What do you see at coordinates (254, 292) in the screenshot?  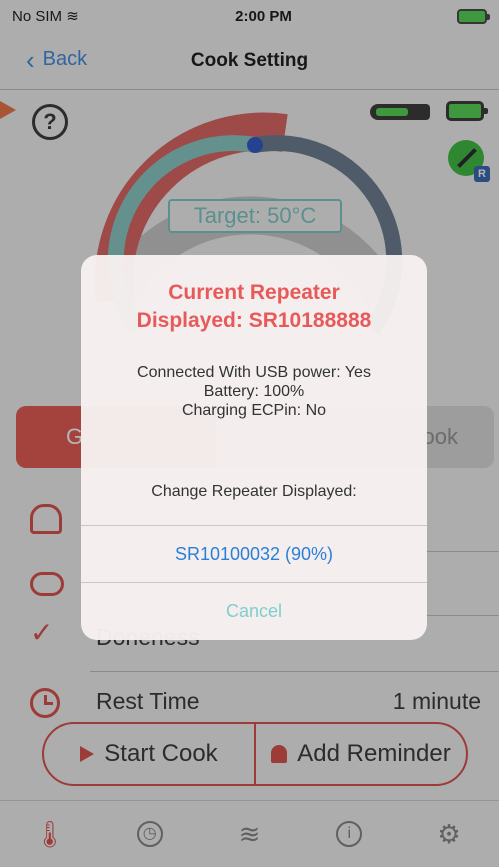 I see `alert-title-line: Current Repeater` at bounding box center [254, 292].